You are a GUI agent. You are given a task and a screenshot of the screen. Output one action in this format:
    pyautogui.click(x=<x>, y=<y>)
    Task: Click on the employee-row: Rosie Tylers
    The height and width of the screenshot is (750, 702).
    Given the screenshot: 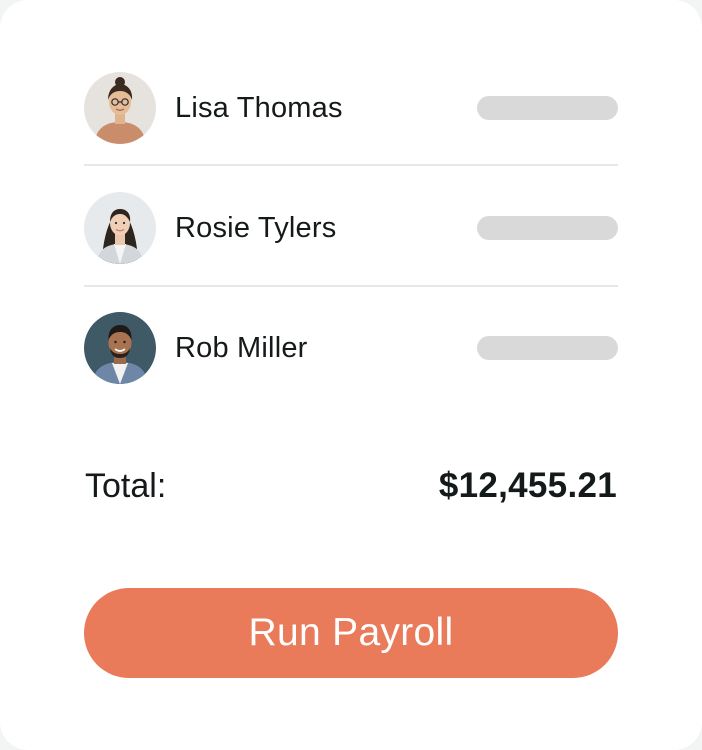 What is the action you would take?
    pyautogui.click(x=351, y=228)
    